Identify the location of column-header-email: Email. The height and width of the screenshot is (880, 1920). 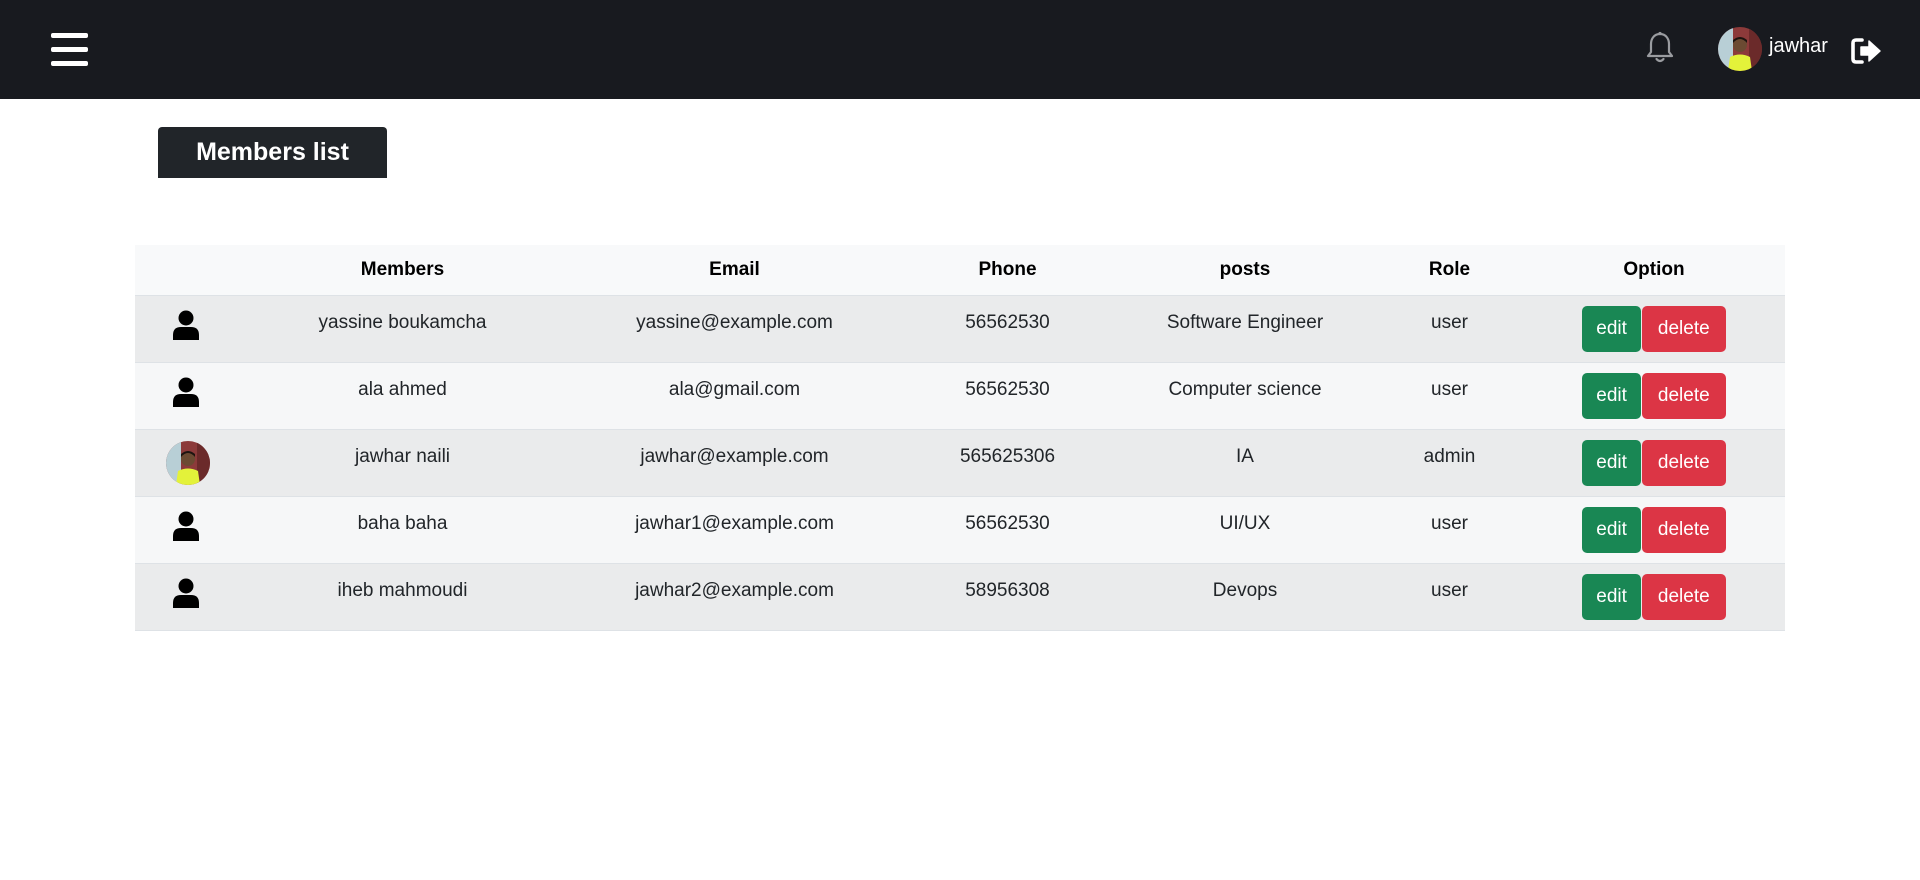
(734, 270).